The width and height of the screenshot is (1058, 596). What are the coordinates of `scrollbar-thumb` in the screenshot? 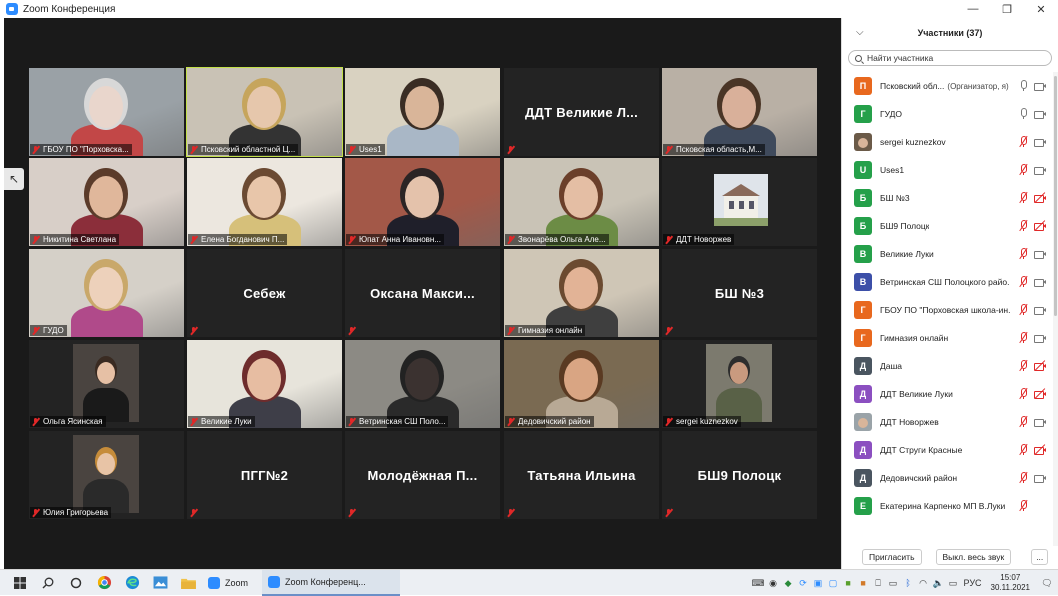 It's located at (1055, 196).